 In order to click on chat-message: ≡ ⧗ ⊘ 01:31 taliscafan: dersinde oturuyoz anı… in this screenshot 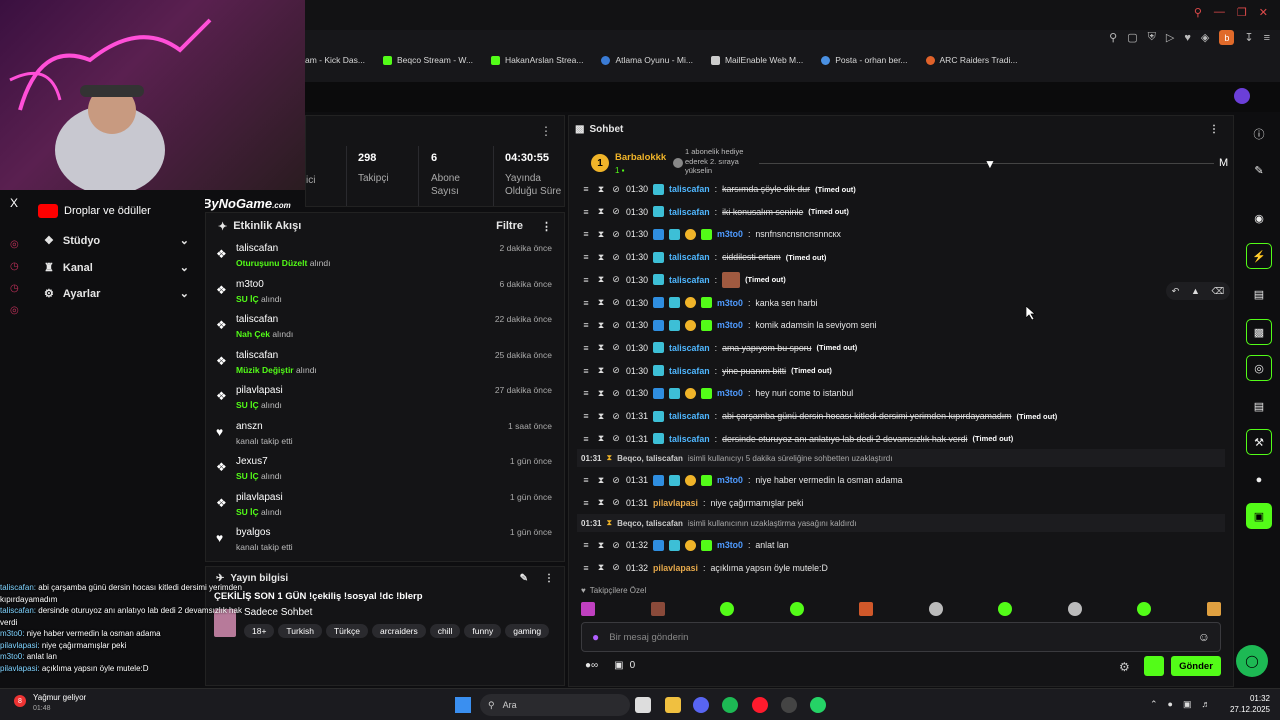, I will do `click(797, 439)`.